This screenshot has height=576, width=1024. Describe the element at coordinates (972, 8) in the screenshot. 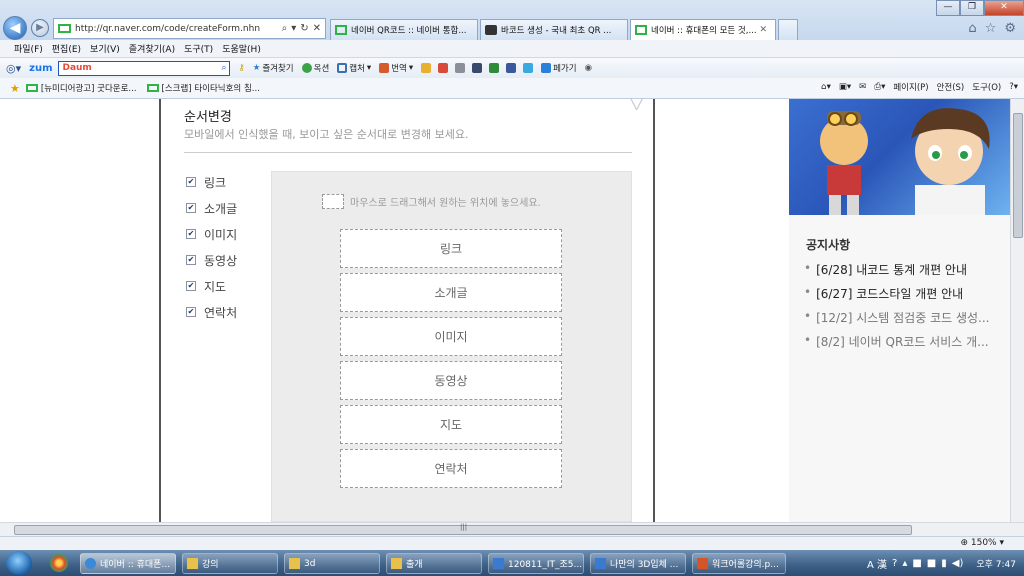

I see `restore-button: ❐` at that location.